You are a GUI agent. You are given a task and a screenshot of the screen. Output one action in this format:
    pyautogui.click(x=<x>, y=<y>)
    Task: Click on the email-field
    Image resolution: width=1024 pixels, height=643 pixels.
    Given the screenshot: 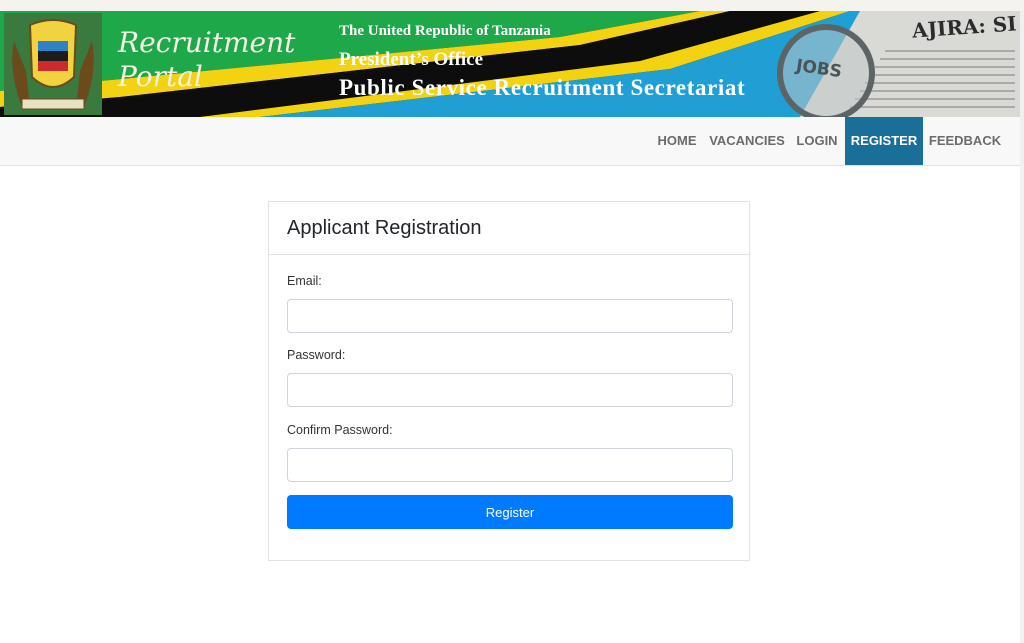 What is the action you would take?
    pyautogui.click(x=510, y=316)
    